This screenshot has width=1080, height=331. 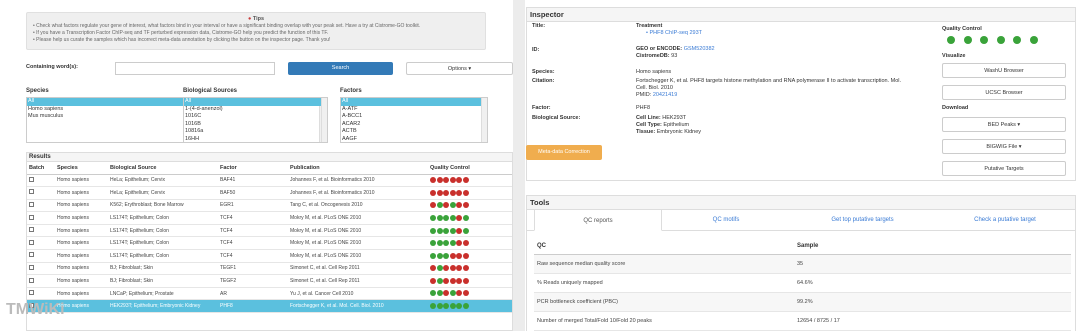 I want to click on factor-cell: TCF4, so click(x=253, y=231).